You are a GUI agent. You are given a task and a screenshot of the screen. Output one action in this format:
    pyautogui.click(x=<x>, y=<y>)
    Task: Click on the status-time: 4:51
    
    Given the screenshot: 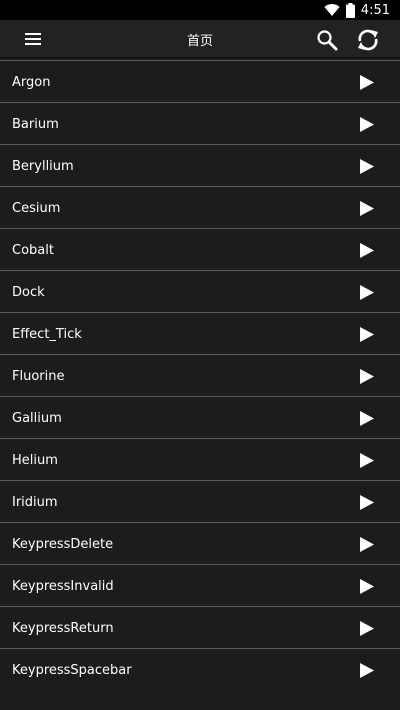 What is the action you would take?
    pyautogui.click(x=375, y=10)
    